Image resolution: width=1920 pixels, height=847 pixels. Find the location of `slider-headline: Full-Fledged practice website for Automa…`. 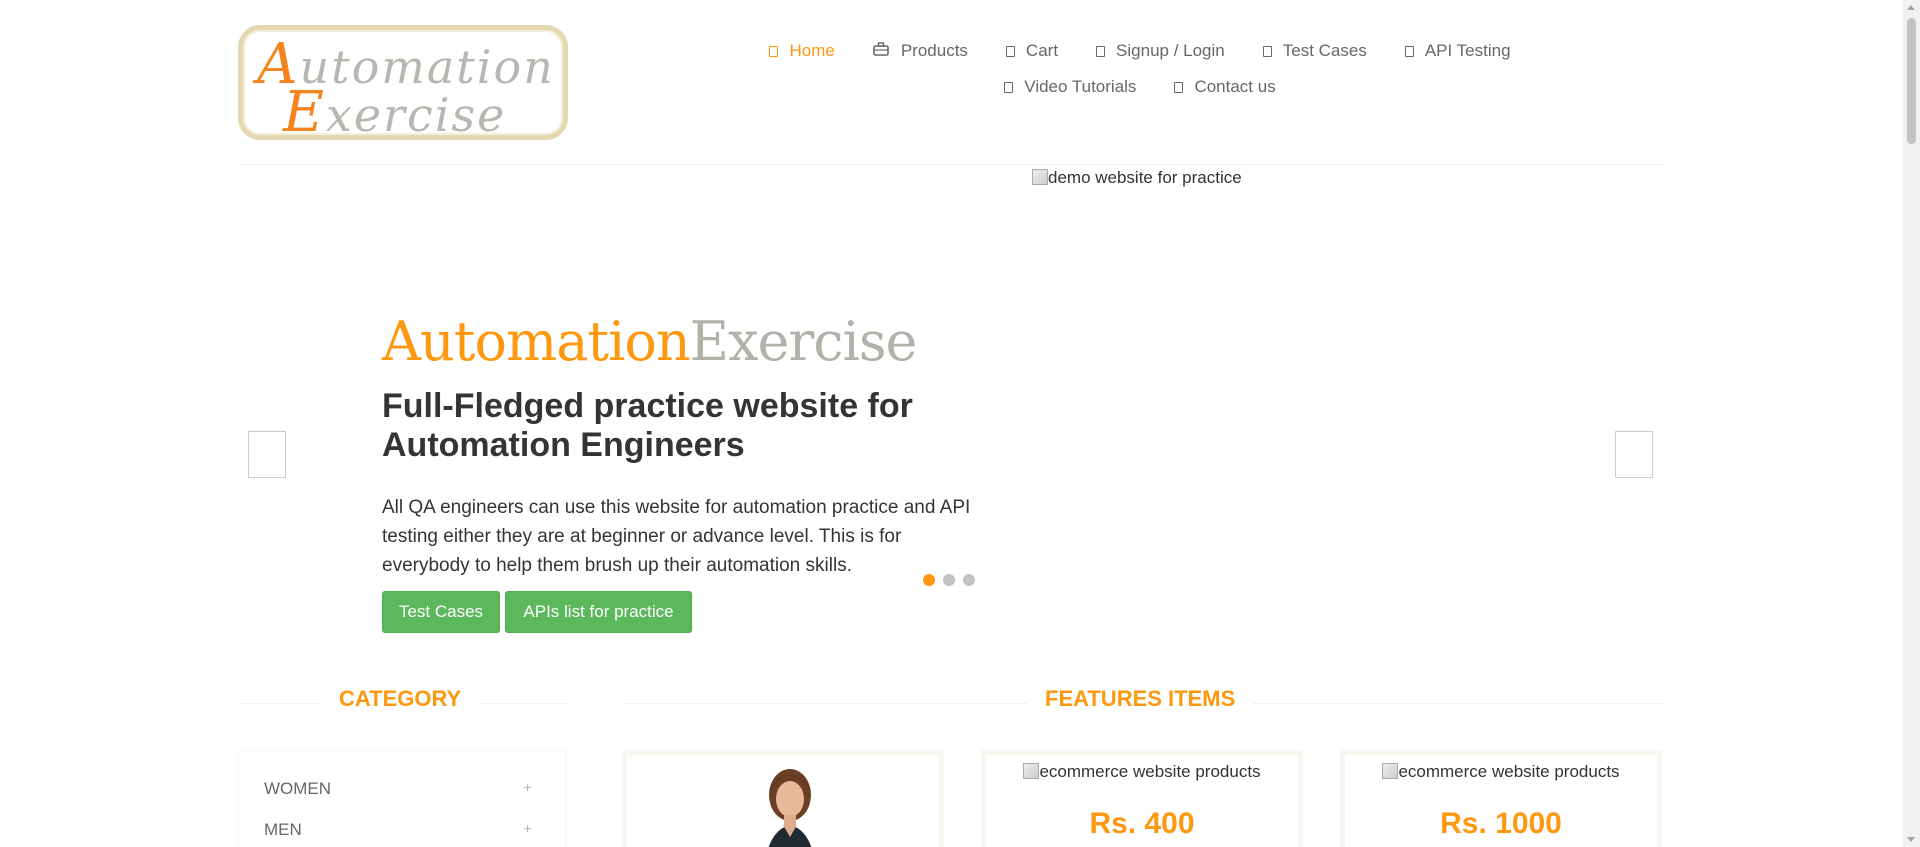

slider-headline: Full-Fledged practice website for Automa… is located at coordinates (647, 425).